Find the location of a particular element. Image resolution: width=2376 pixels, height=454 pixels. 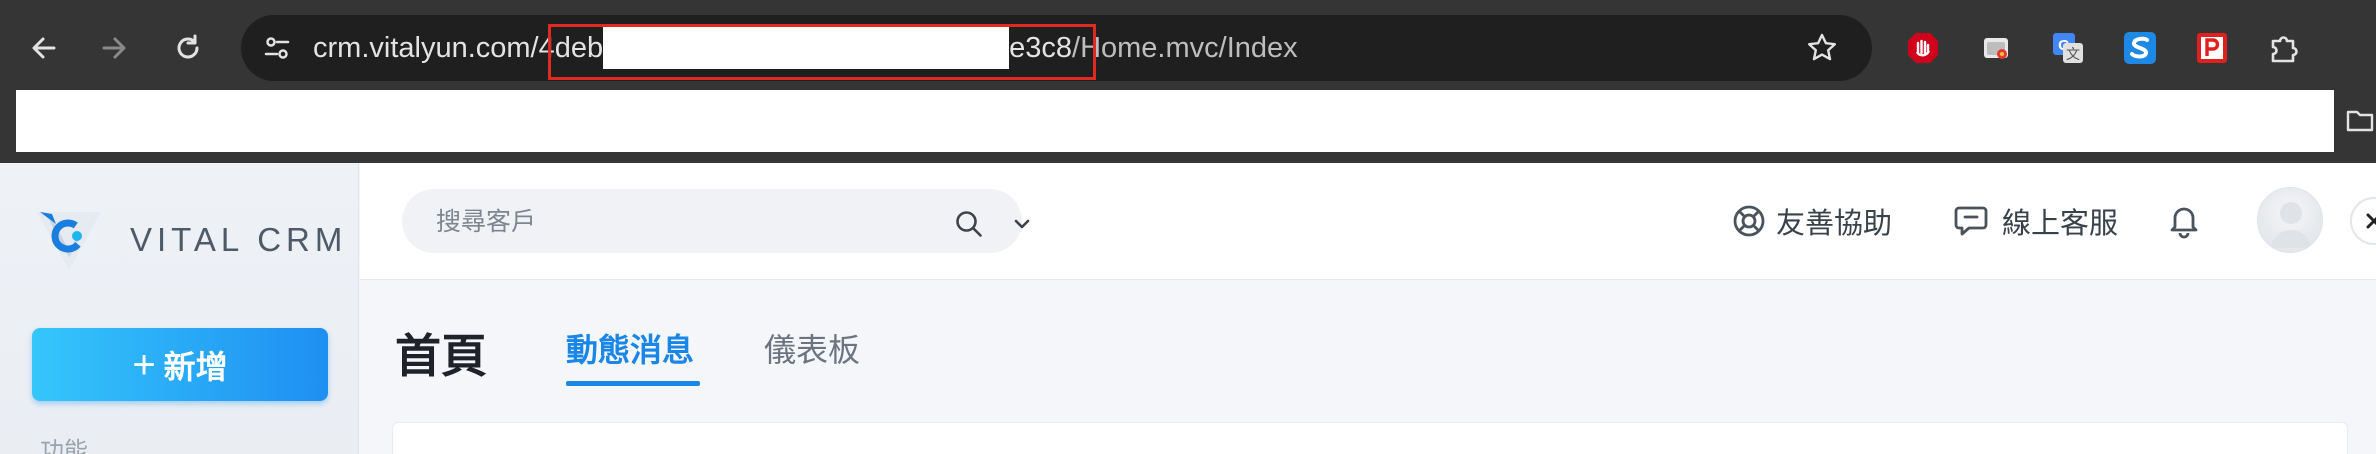

svg-text: 文 is located at coordinates (2073, 55).